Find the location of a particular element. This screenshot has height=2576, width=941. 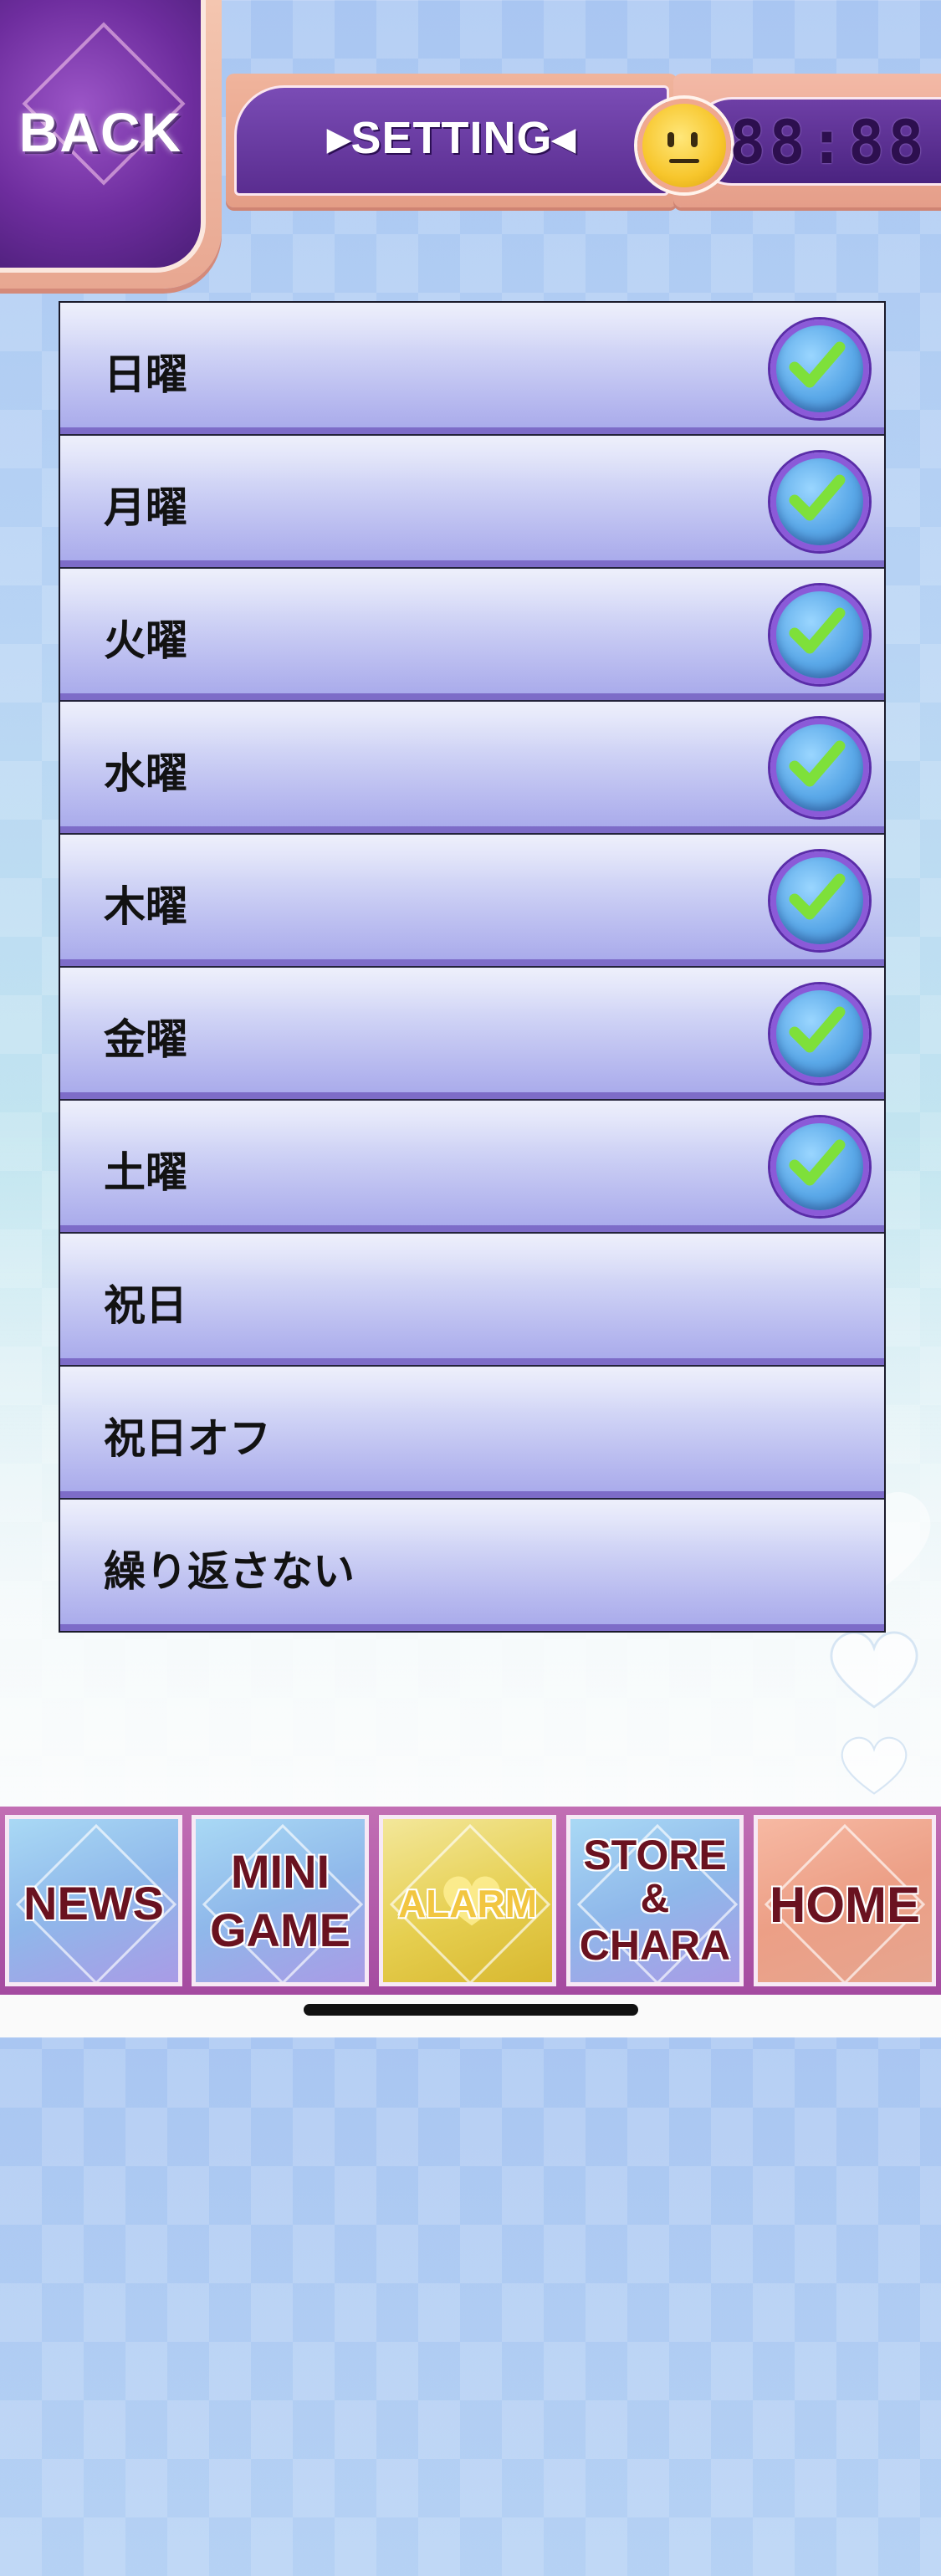

title-plate: ▸SETTING◂ is located at coordinates (451, 140).